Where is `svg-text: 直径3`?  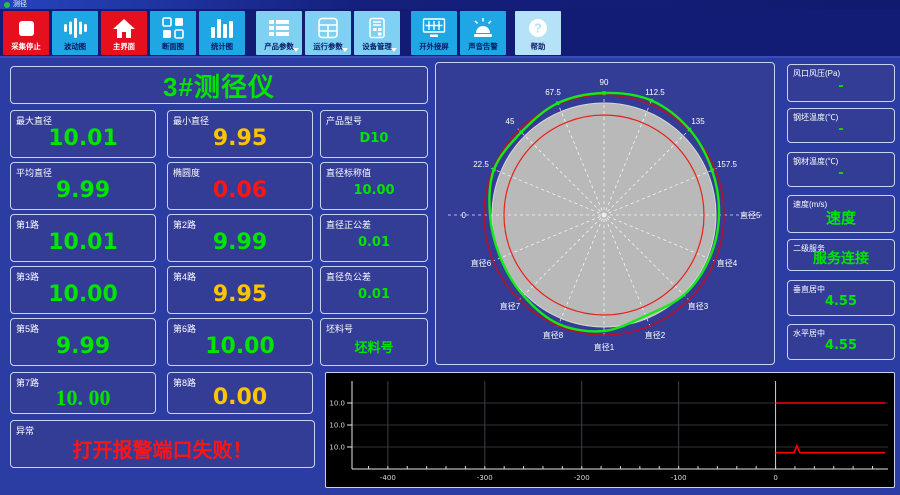 svg-text: 直径3 is located at coordinates (698, 306).